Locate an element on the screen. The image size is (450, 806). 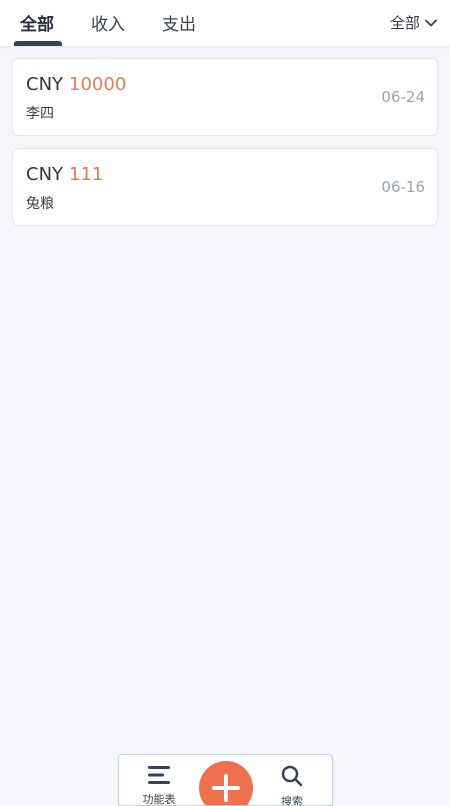
record-amount-line: CNY 111 is located at coordinates (64, 175).